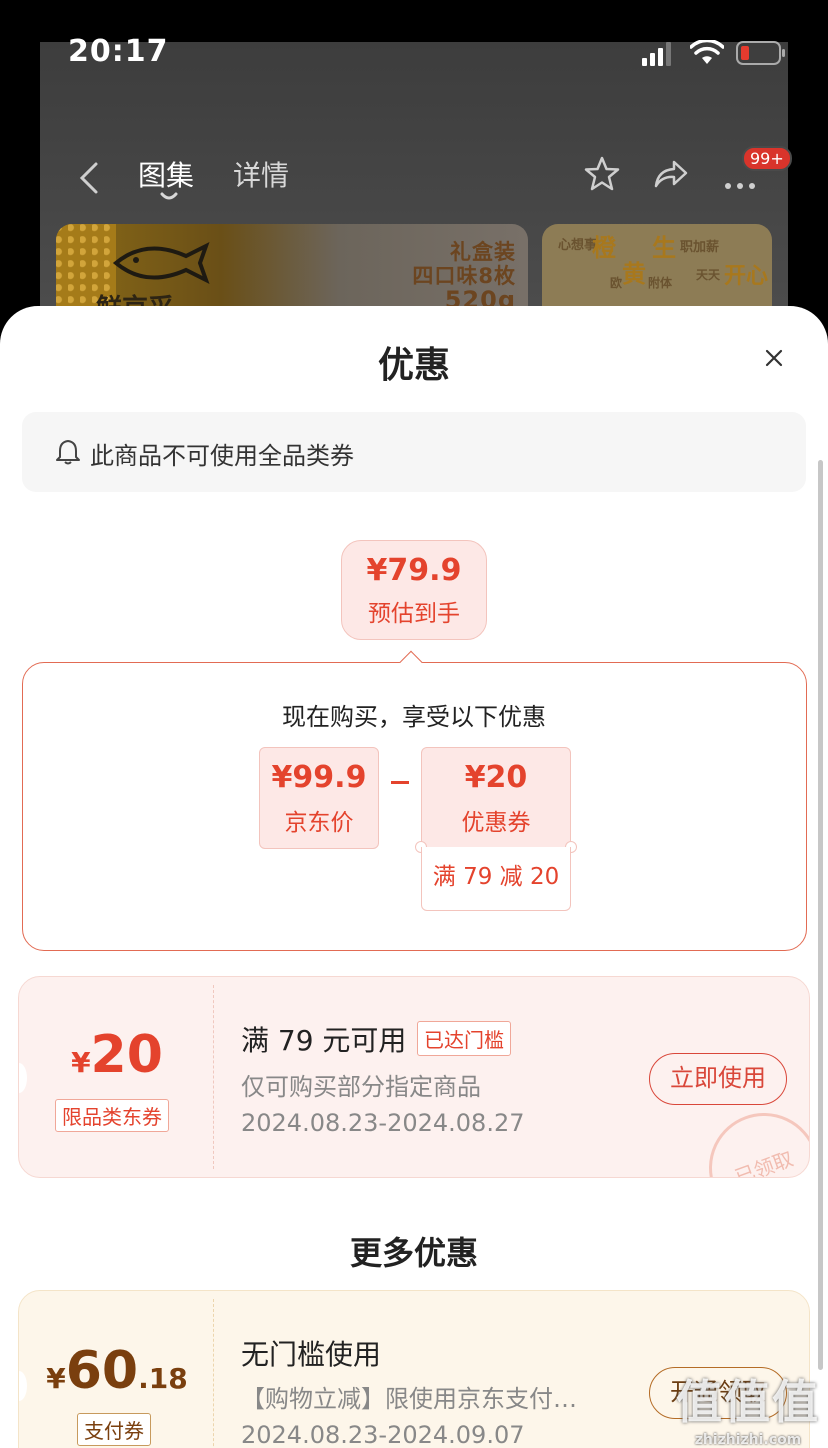 The image size is (828, 1448). What do you see at coordinates (319, 798) in the screenshot?
I see `jd-price-box: ¥99.9 京东价` at bounding box center [319, 798].